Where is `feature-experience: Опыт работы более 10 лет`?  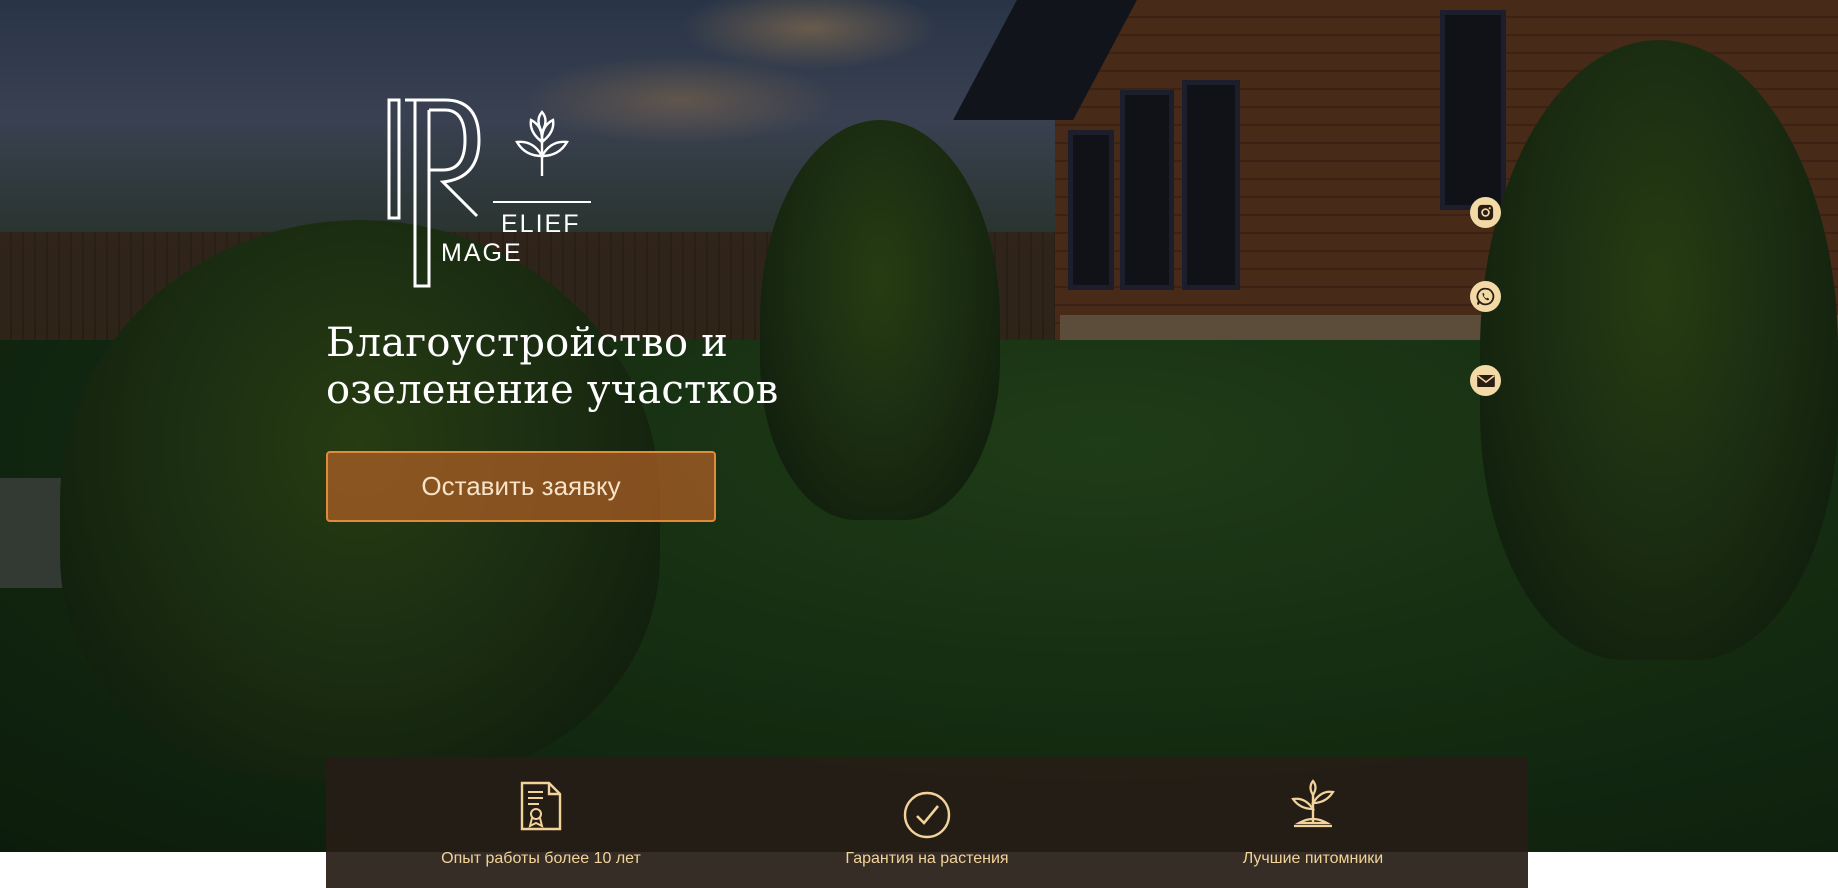
feature-experience: Опыт работы более 10 лет is located at coordinates (541, 822).